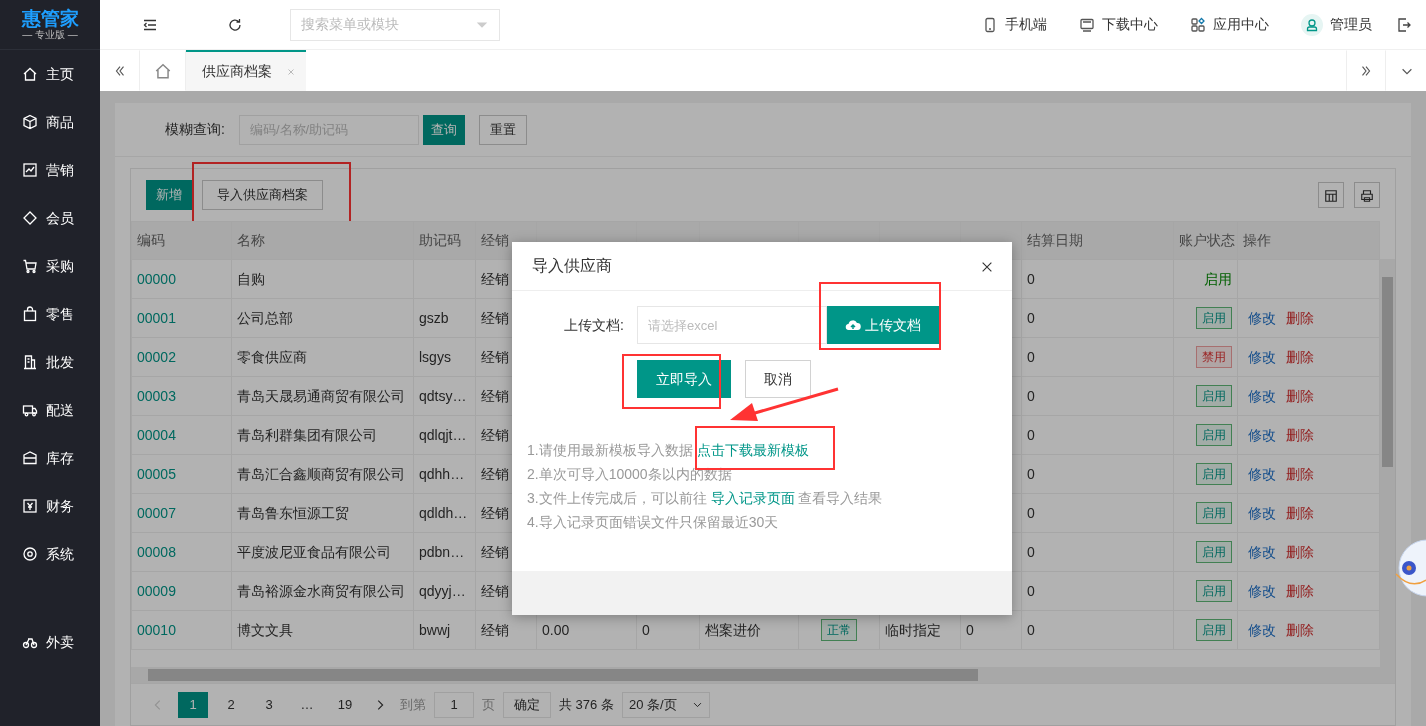  What do you see at coordinates (1014, 24) in the screenshot?
I see `header-link: 手机端` at bounding box center [1014, 24].